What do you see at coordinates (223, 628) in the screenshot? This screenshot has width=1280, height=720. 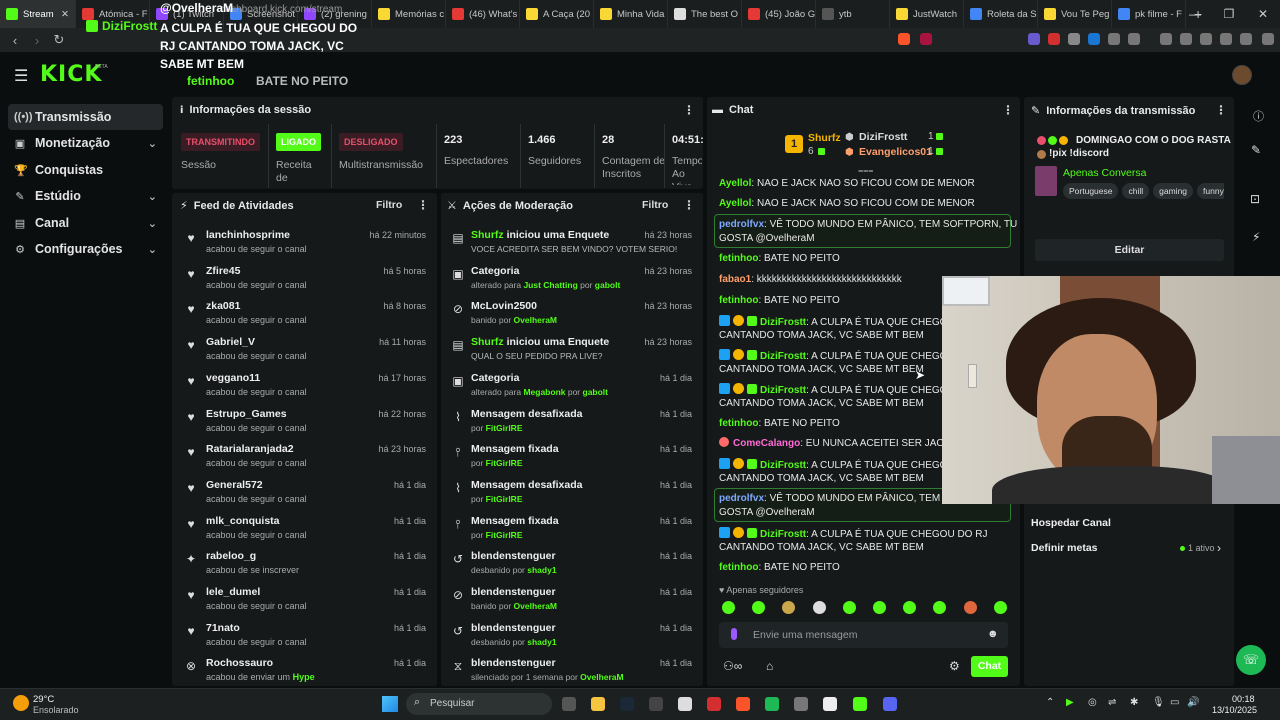 I see `activity-user: 71nato` at bounding box center [223, 628].